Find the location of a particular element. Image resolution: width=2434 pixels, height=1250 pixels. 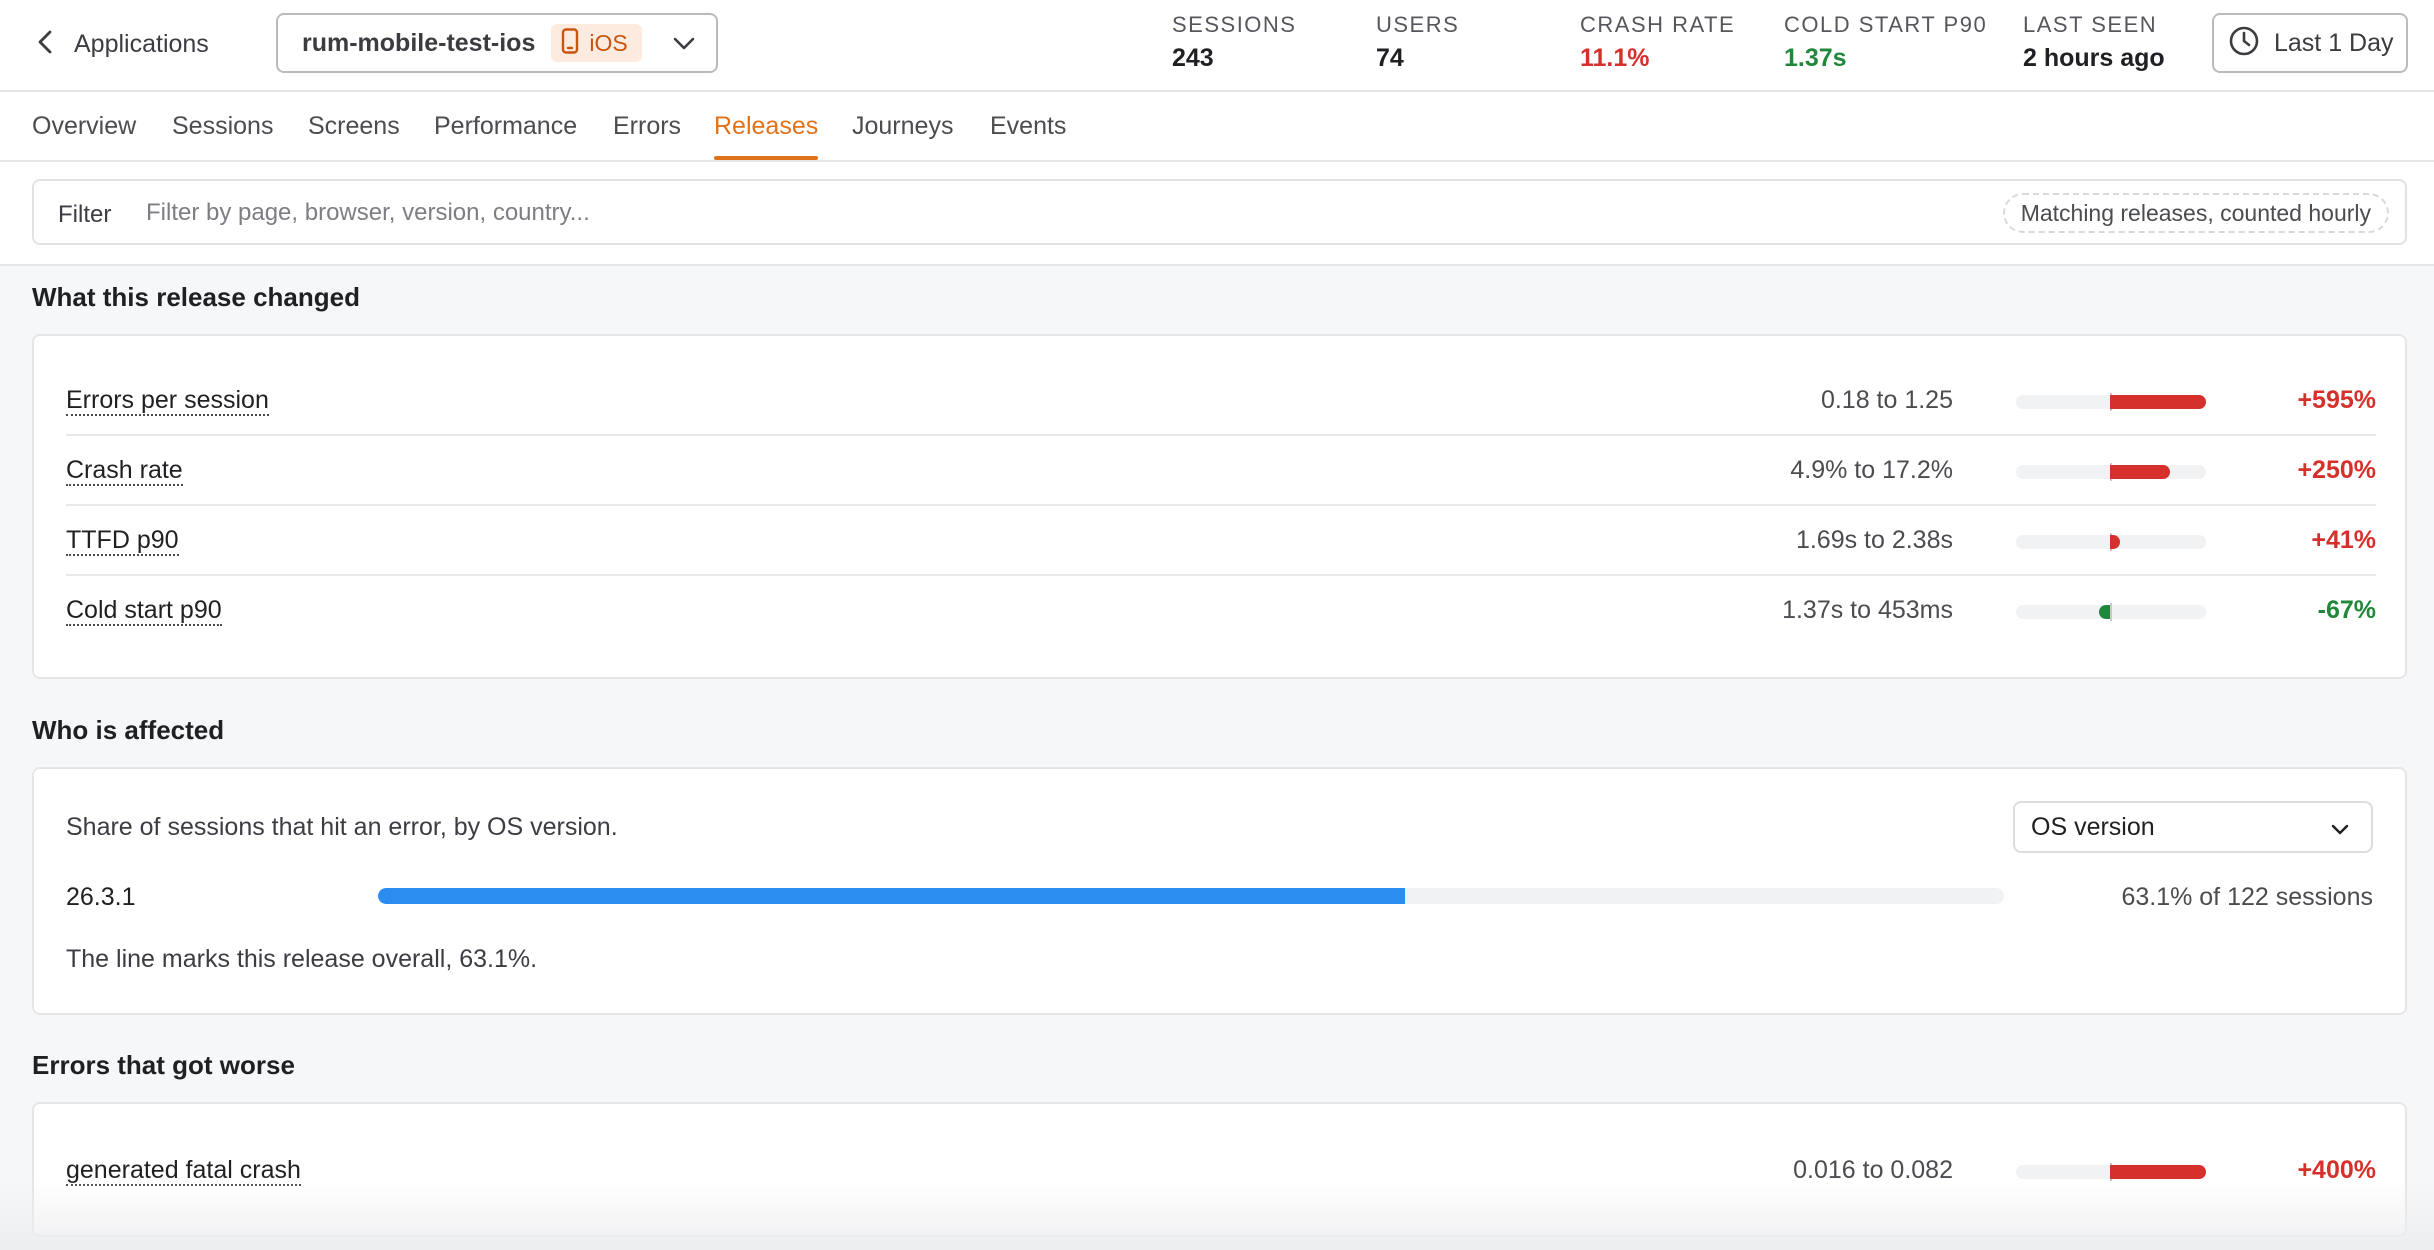

share-bar is located at coordinates (1191, 896).